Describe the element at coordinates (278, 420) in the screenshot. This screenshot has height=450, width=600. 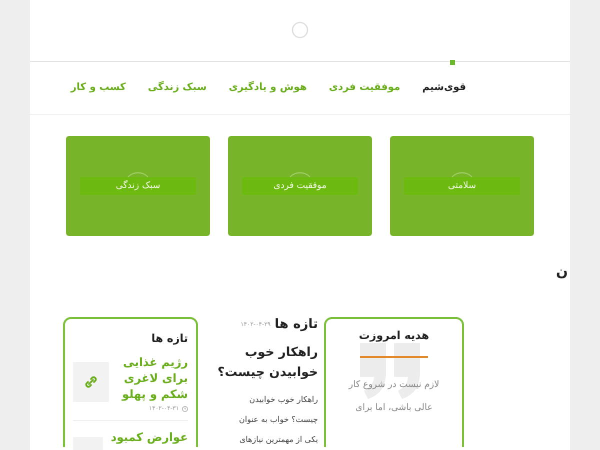
I see `post-excerpt: چیست؟ خواب به عنوان` at that location.